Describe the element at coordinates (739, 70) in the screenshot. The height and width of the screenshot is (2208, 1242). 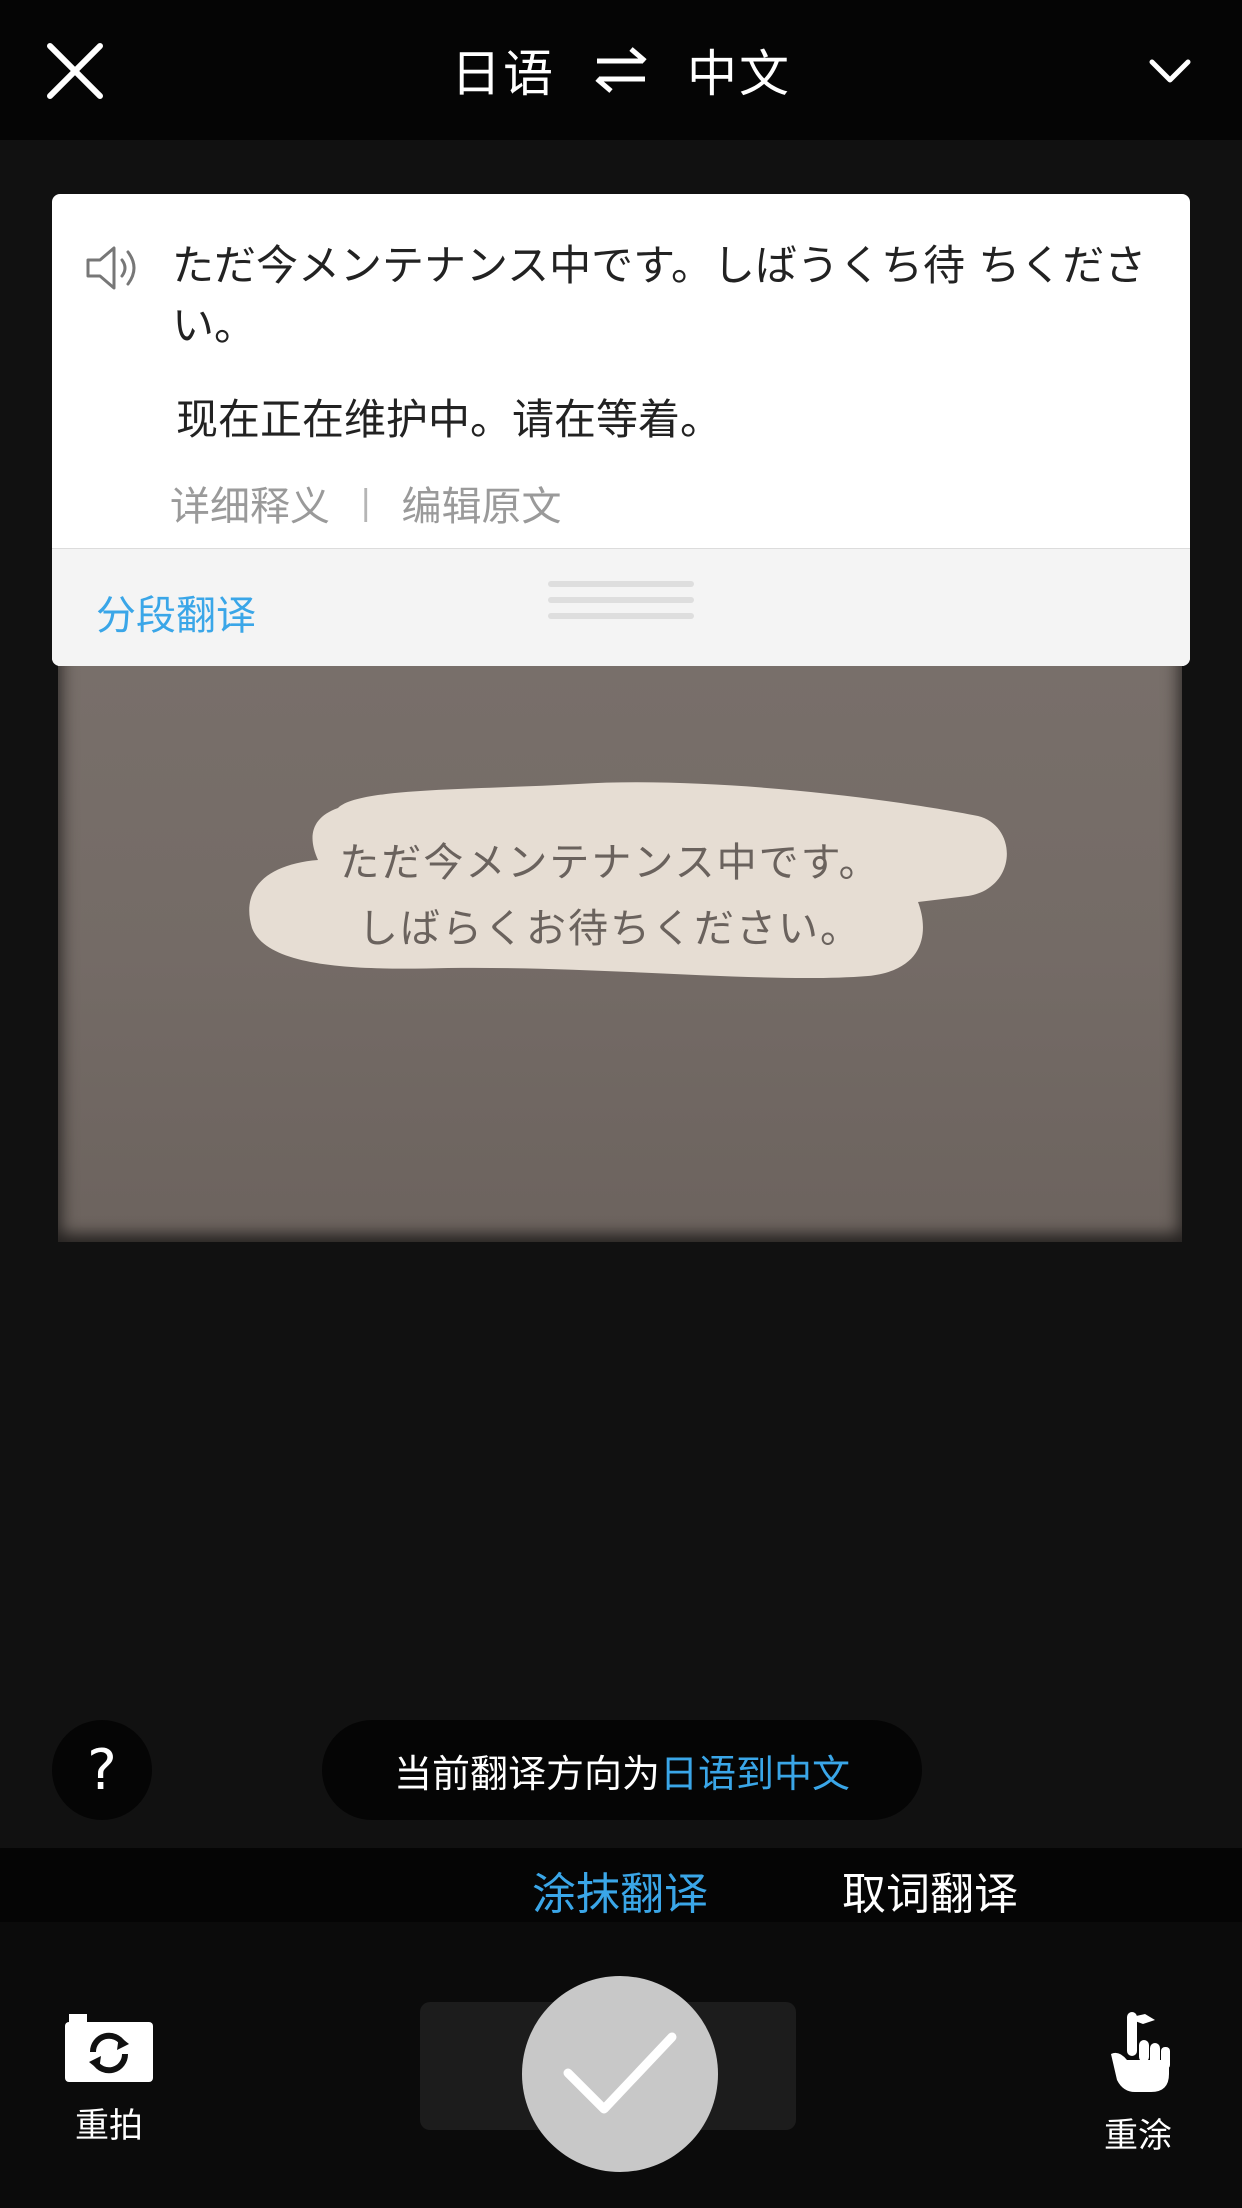
I see `target-language: 中文` at that location.